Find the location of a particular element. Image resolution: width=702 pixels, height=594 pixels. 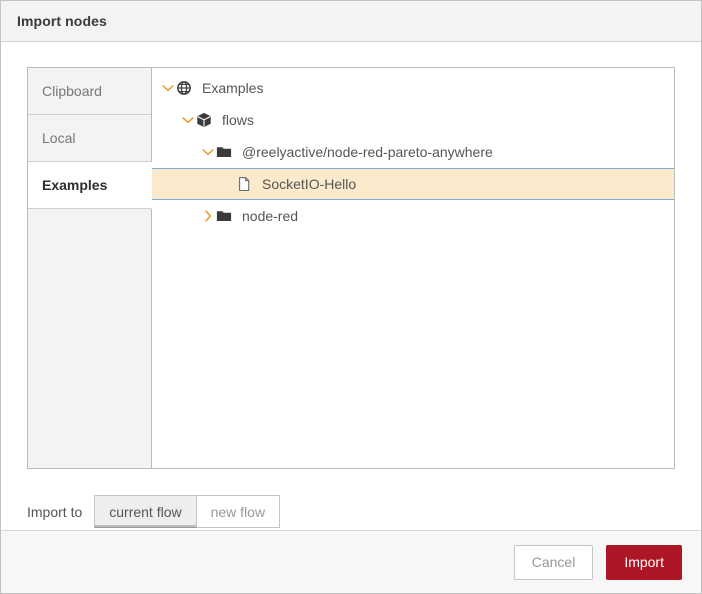

tree-row-label: @reelyactive/node-red-pareto-anywhere is located at coordinates (367, 152).